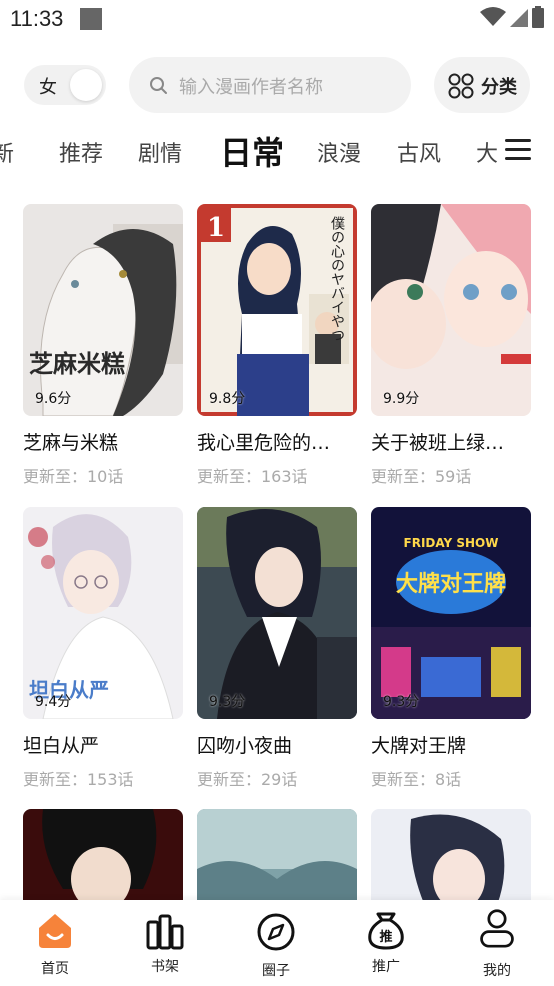 Image resolution: width=554 pixels, height=986 pixels. What do you see at coordinates (419, 152) in the screenshot?
I see `tab-ancient: 古风` at bounding box center [419, 152].